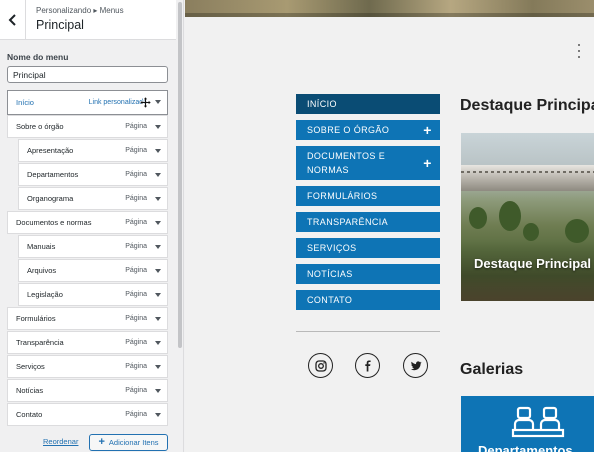 This screenshot has height=452, width=594. Describe the element at coordinates (389, 8) in the screenshot. I see `header-image` at that location.